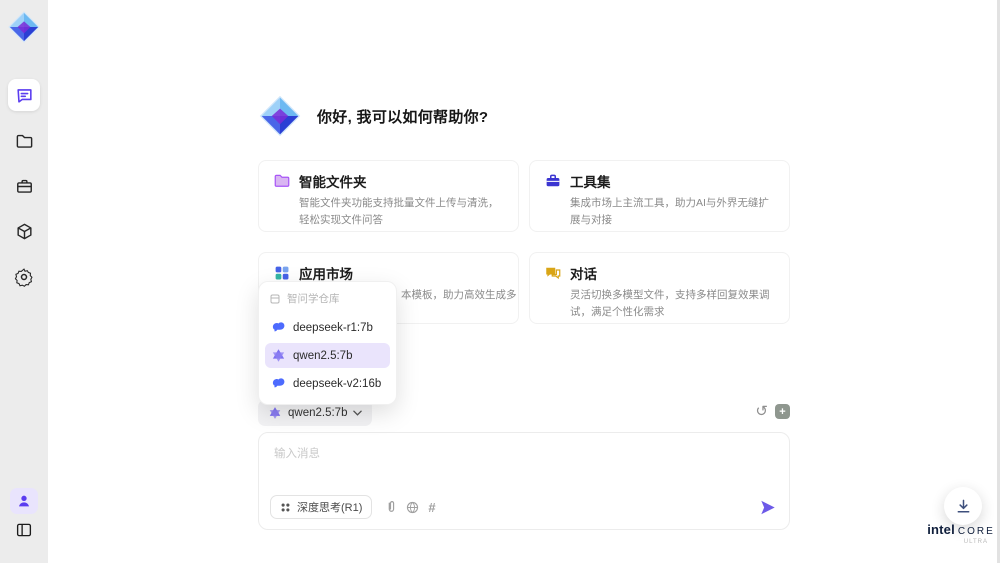 The image size is (1000, 563). I want to click on deep-think-toggle: 深度思考(R1), so click(321, 507).